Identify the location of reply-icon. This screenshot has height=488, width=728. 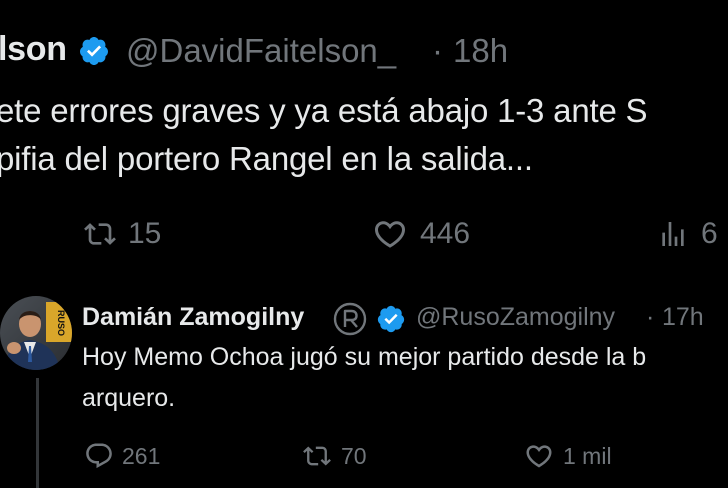
(99, 456).